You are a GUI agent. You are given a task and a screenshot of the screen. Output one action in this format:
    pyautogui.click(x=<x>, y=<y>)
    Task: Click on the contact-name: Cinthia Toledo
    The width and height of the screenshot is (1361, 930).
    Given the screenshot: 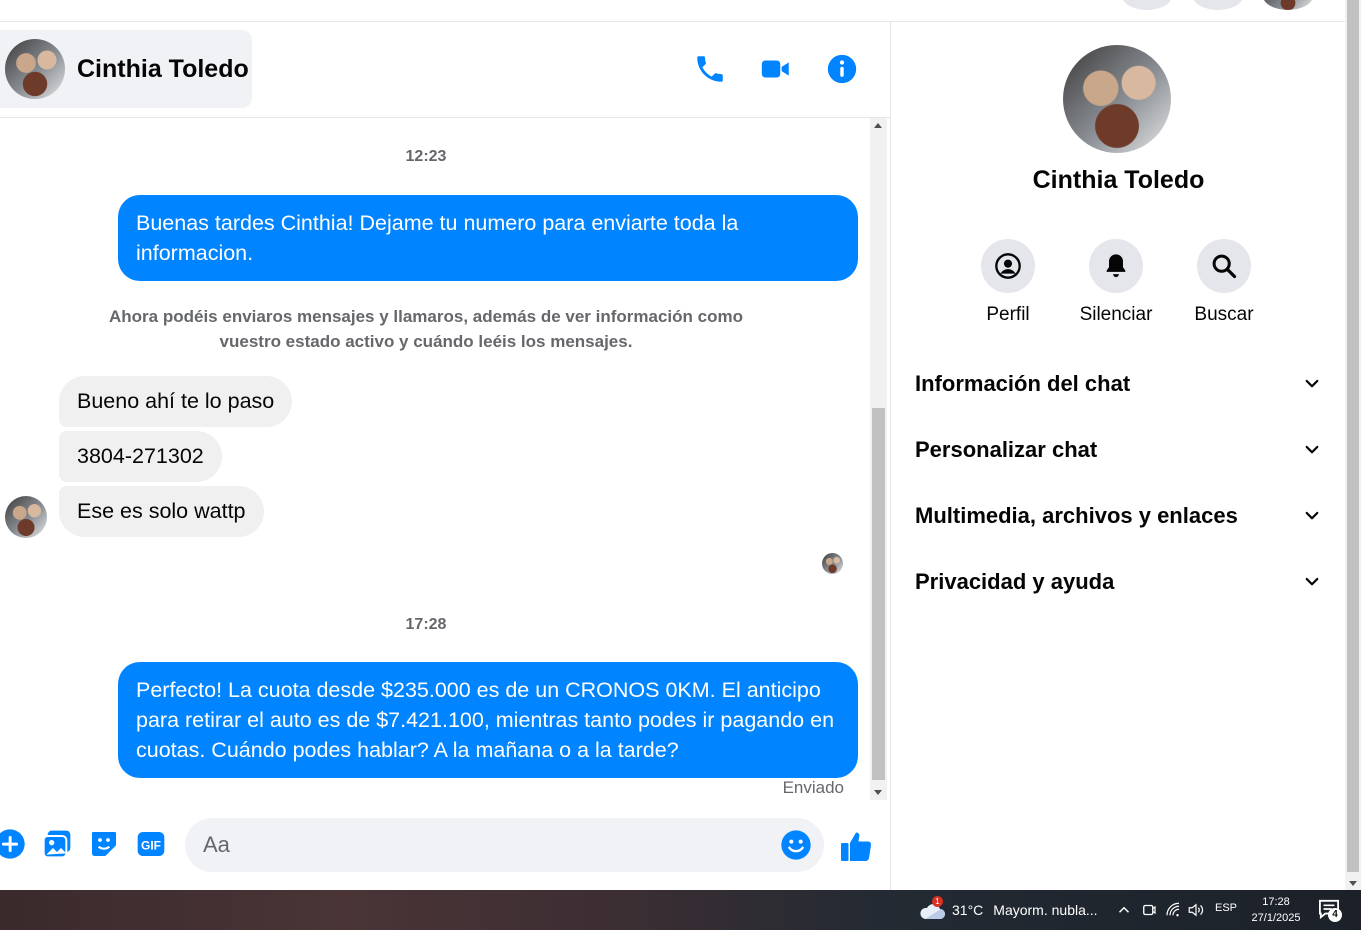 What is the action you would take?
    pyautogui.click(x=163, y=68)
    